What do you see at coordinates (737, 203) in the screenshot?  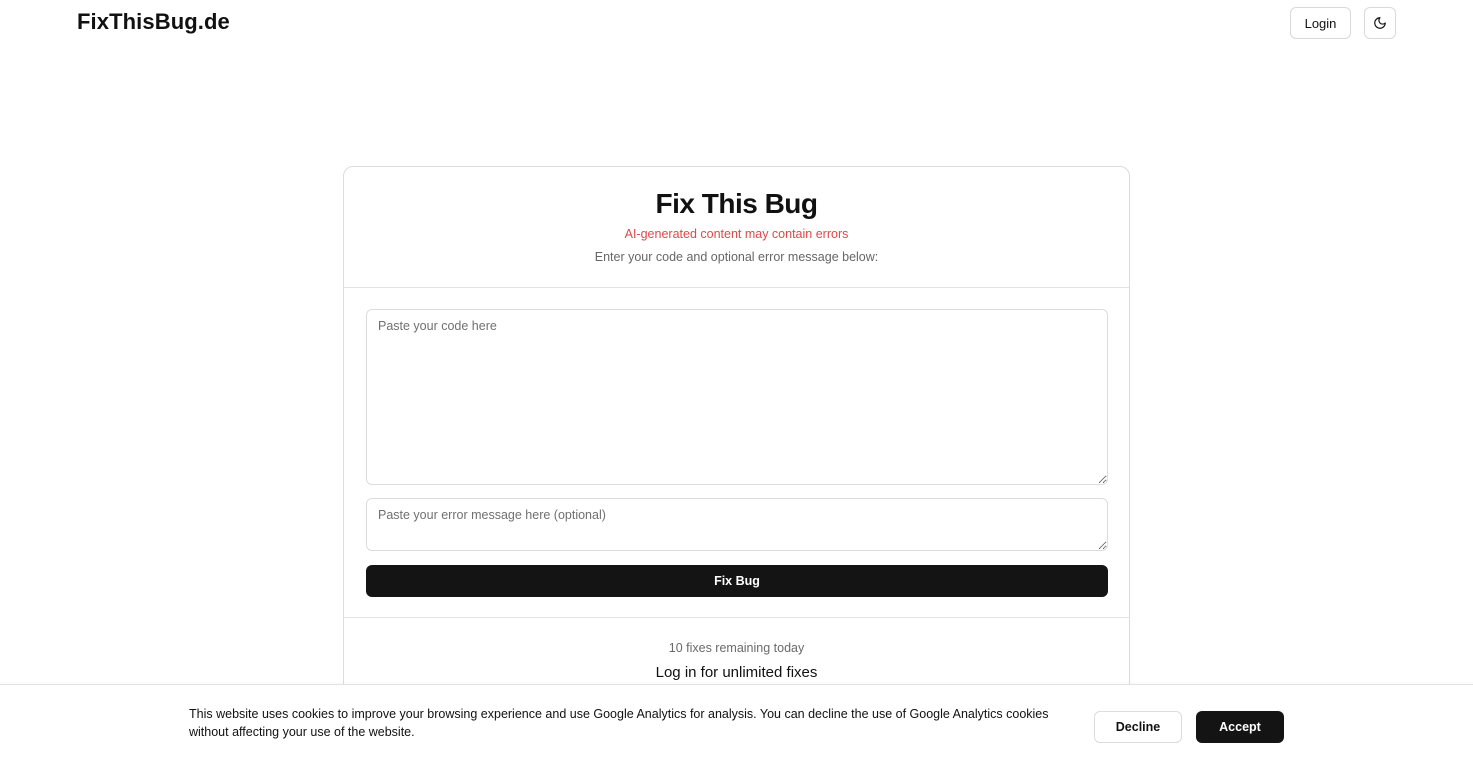 I see `page-title: Fix This Bug` at bounding box center [737, 203].